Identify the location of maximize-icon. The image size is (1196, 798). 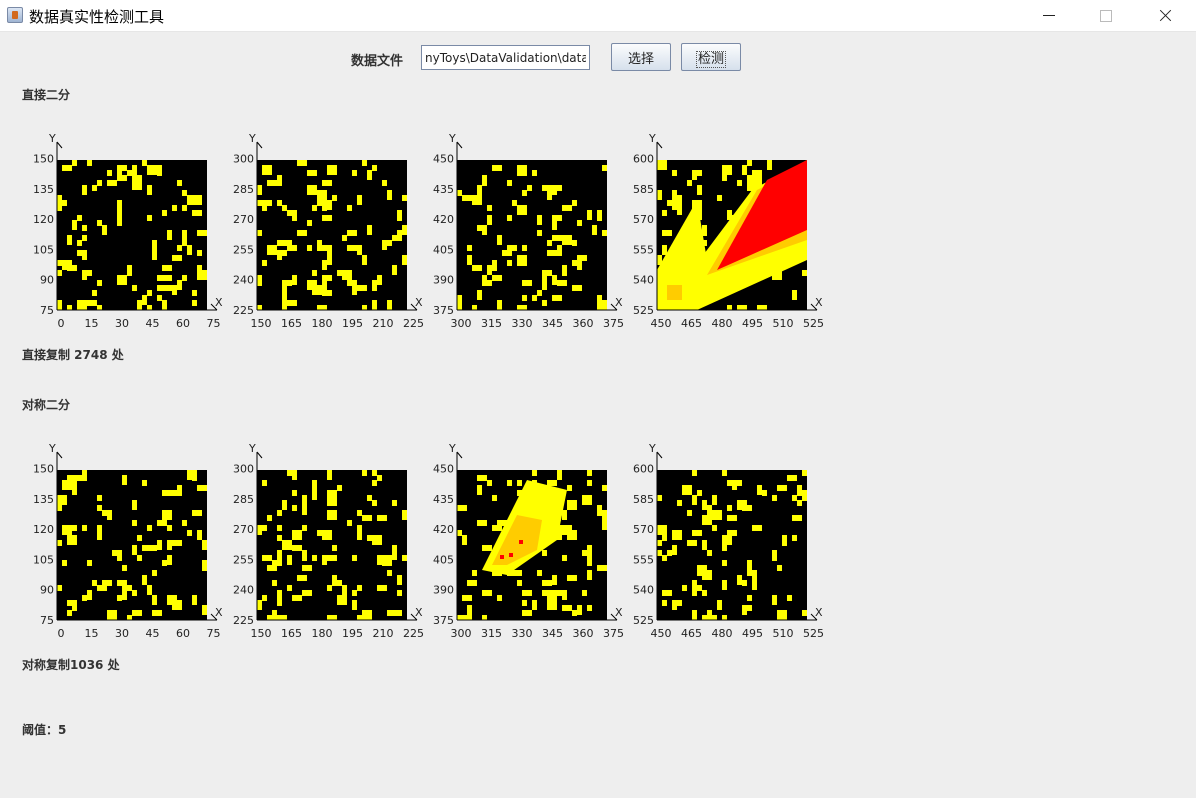
(1106, 16).